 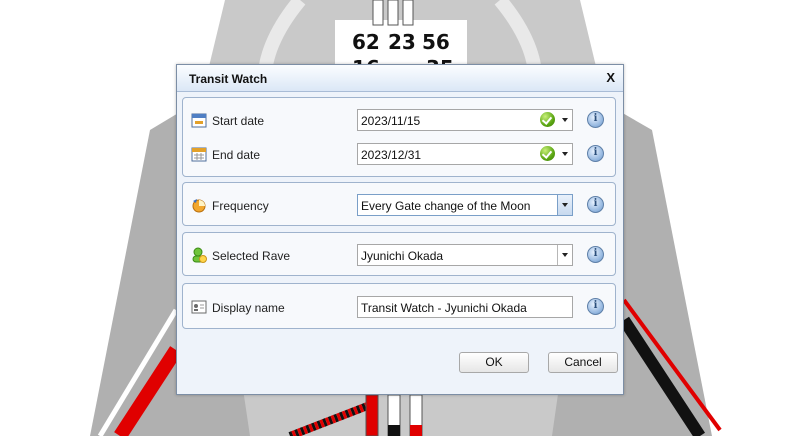 I want to click on start-date-label: Start date, so click(x=238, y=121).